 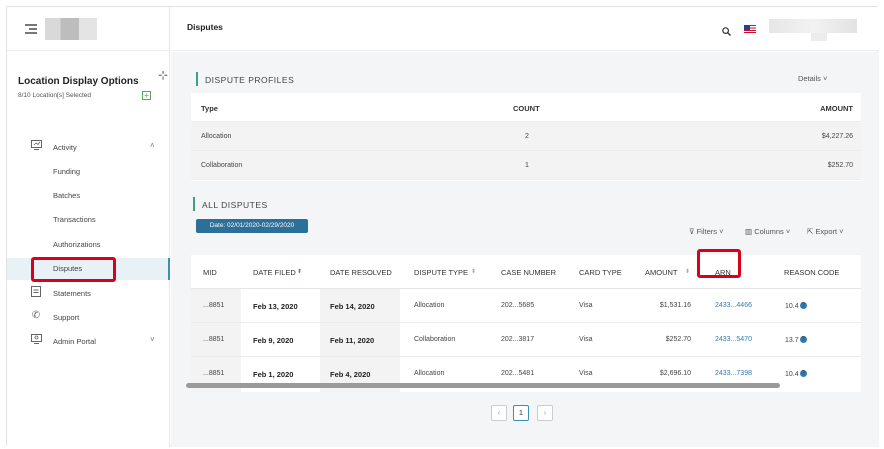 I want to click on column-header-dispute-type: DISPUTE TYPE, so click(x=441, y=272).